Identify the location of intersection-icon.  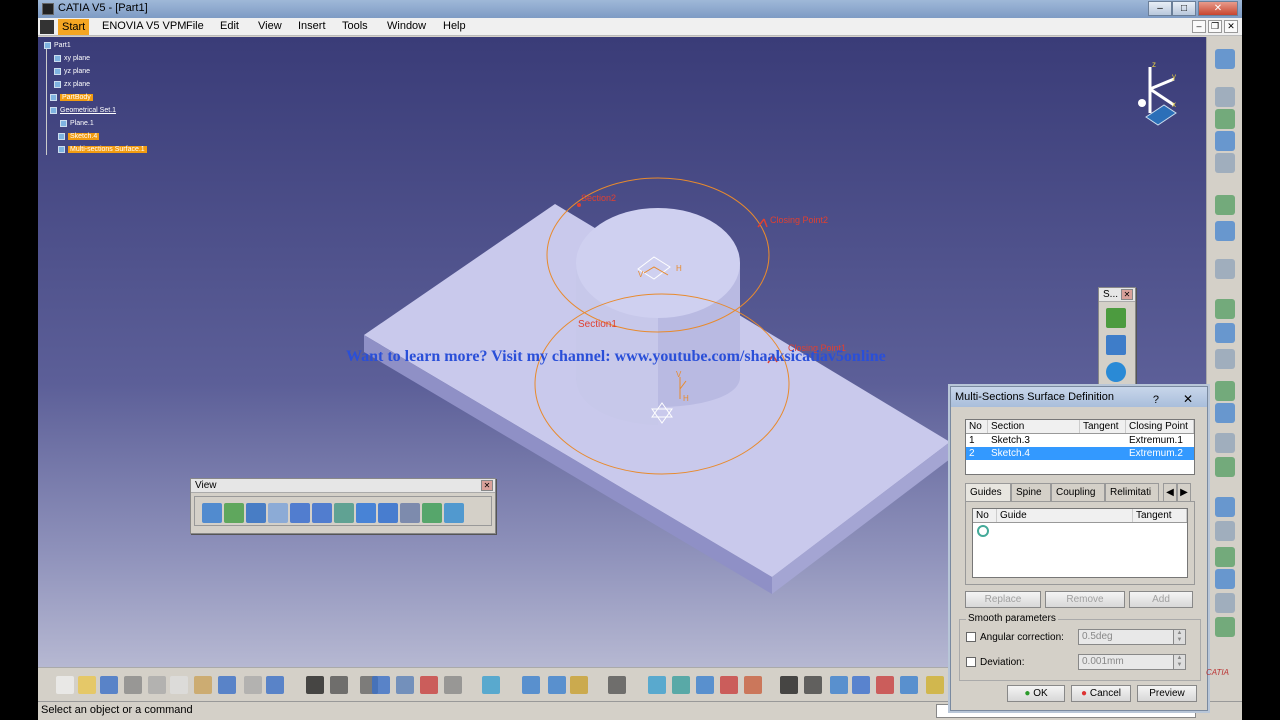
(1225, 413).